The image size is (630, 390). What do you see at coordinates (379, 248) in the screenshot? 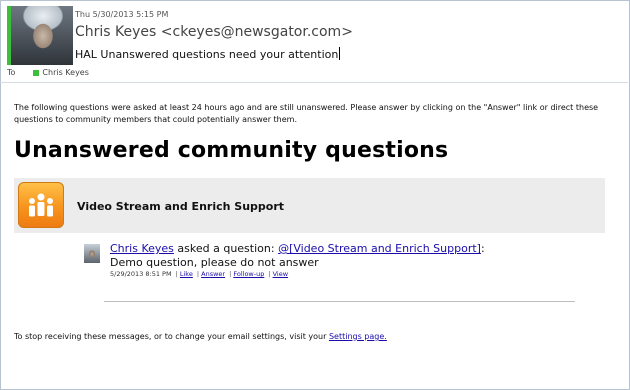
I see `question-group-link: @[Video Stream and Enrich Support]` at bounding box center [379, 248].